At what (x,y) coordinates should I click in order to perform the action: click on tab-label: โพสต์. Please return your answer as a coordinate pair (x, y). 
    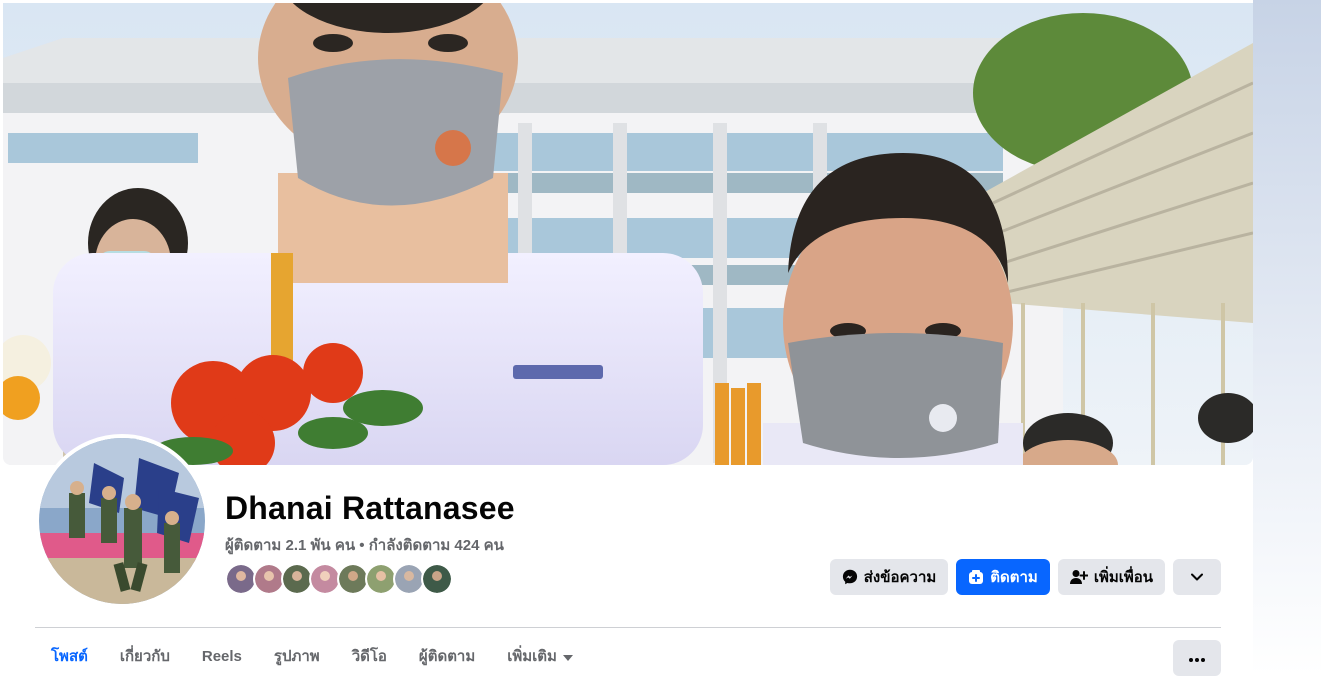
    Looking at the image, I should click on (69, 656).